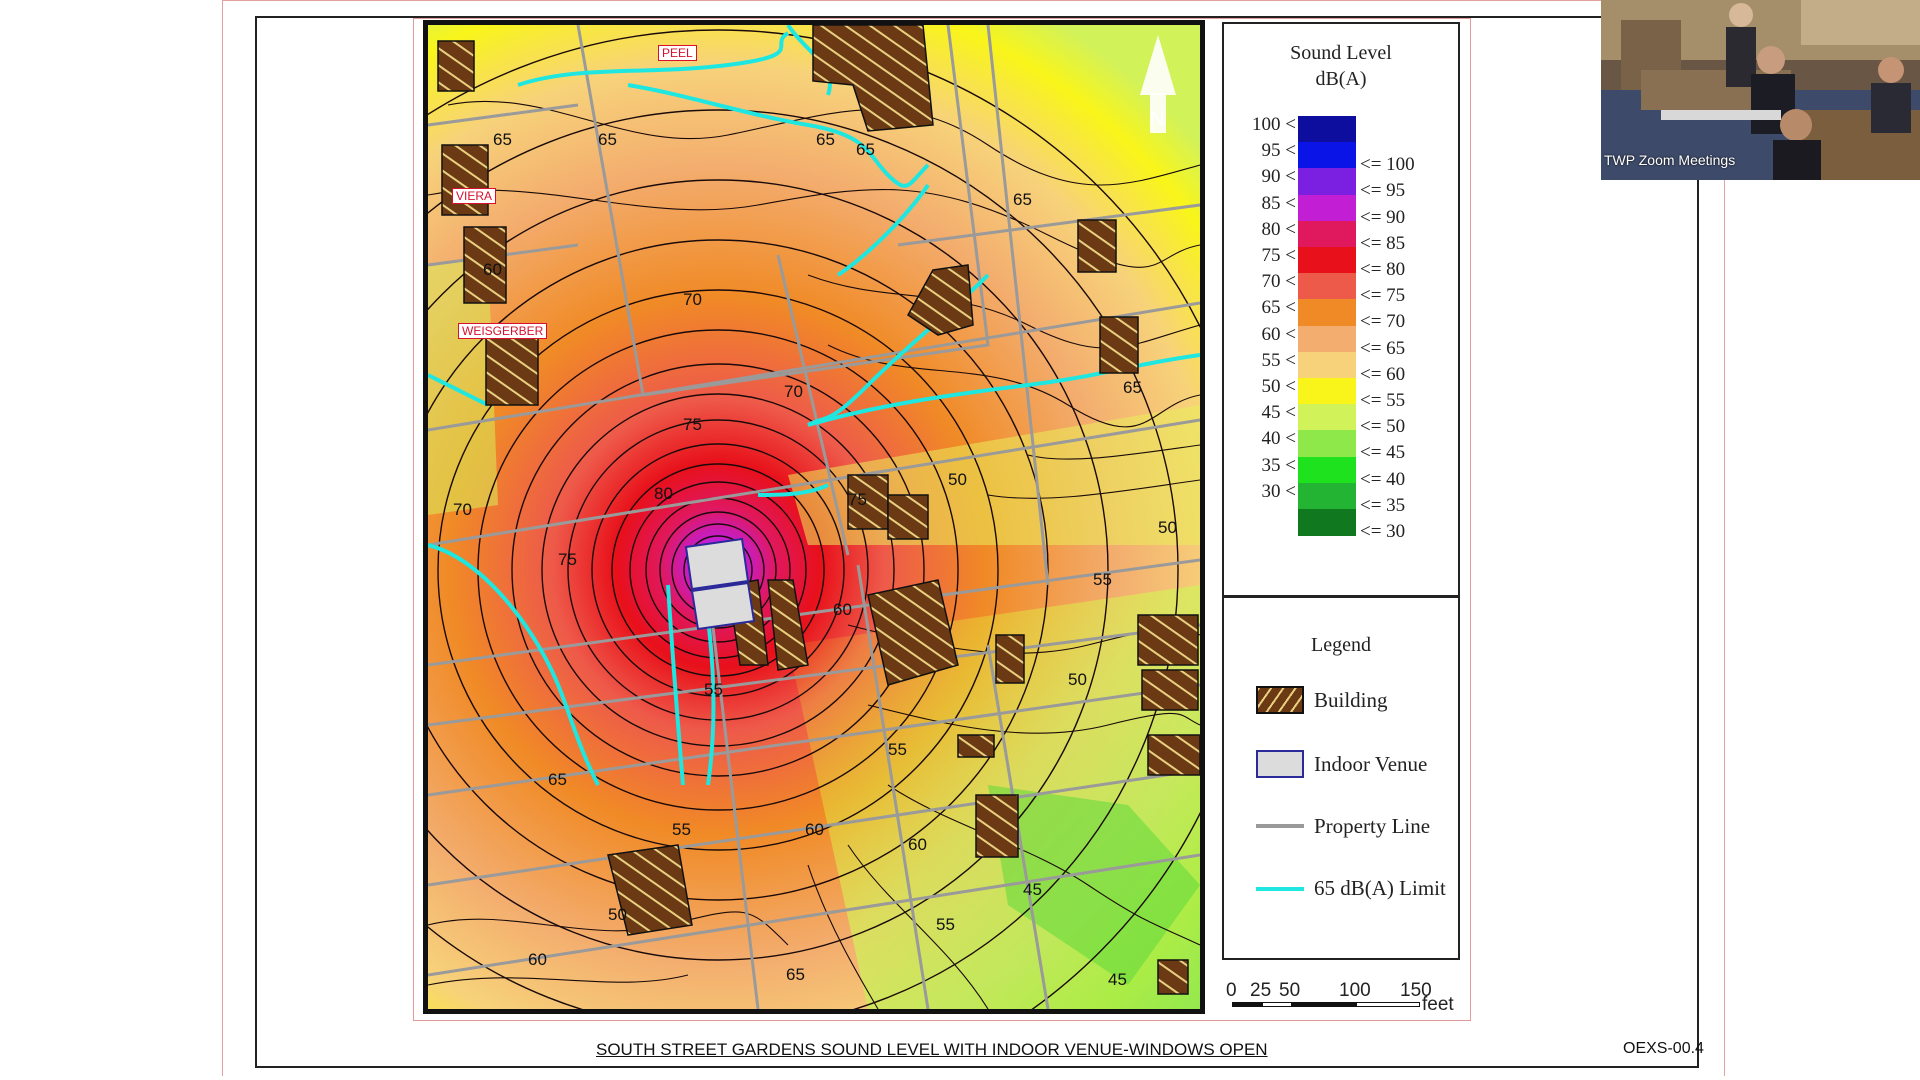 The image size is (1920, 1080). What do you see at coordinates (1278, 151) in the screenshot?
I see `scale-level-lower: 95 <` at bounding box center [1278, 151].